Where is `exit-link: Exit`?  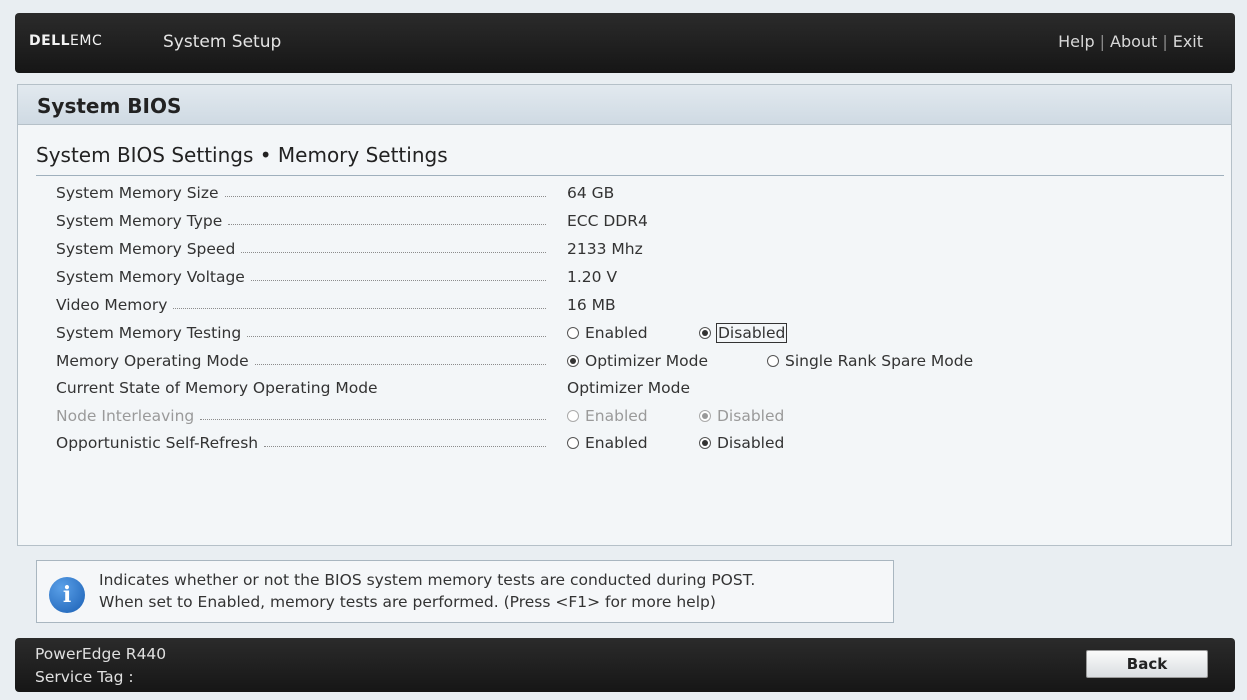
exit-link: Exit is located at coordinates (1188, 41).